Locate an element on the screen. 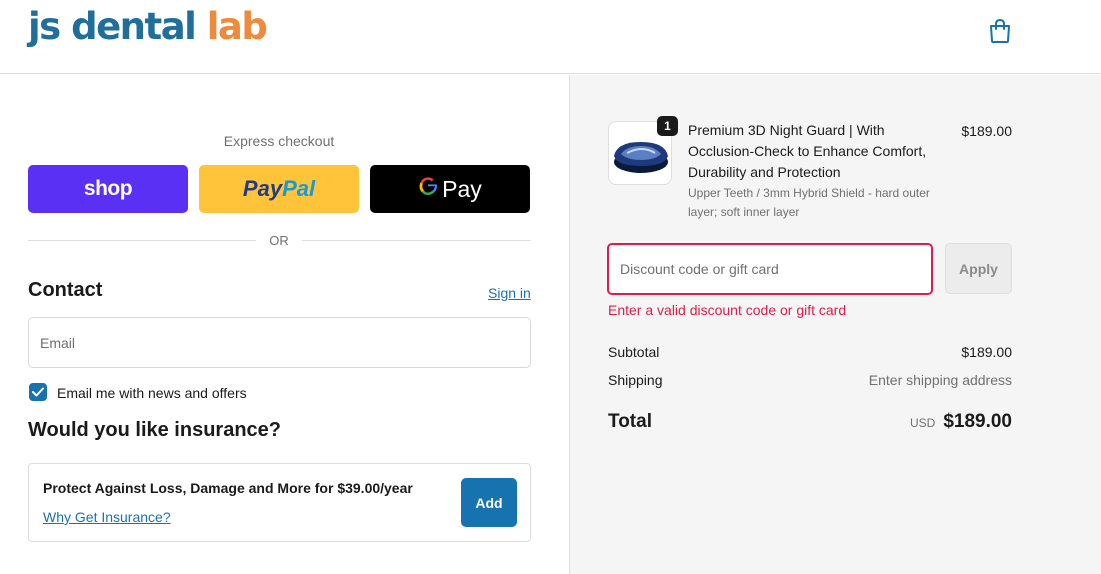  shopping-bag-icon is located at coordinates (1000, 31).